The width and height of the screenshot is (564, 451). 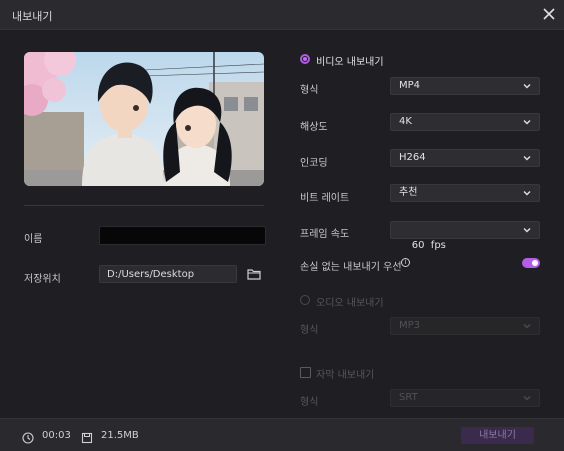 What do you see at coordinates (549, 14) in the screenshot?
I see `close-icon` at bounding box center [549, 14].